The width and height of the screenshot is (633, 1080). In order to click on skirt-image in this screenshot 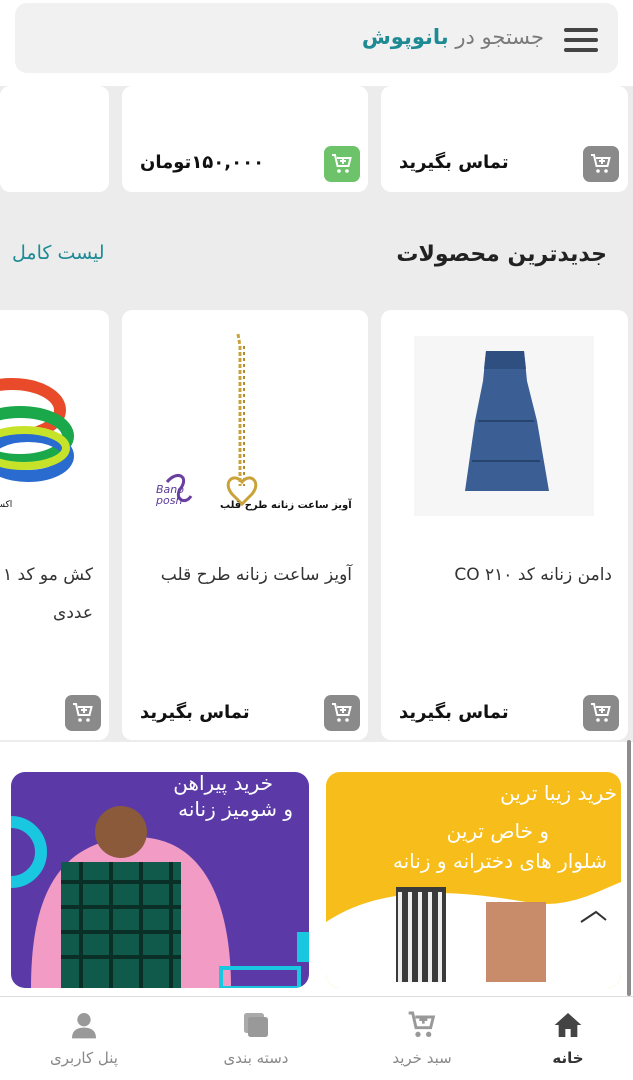, I will do `click(504, 426)`.